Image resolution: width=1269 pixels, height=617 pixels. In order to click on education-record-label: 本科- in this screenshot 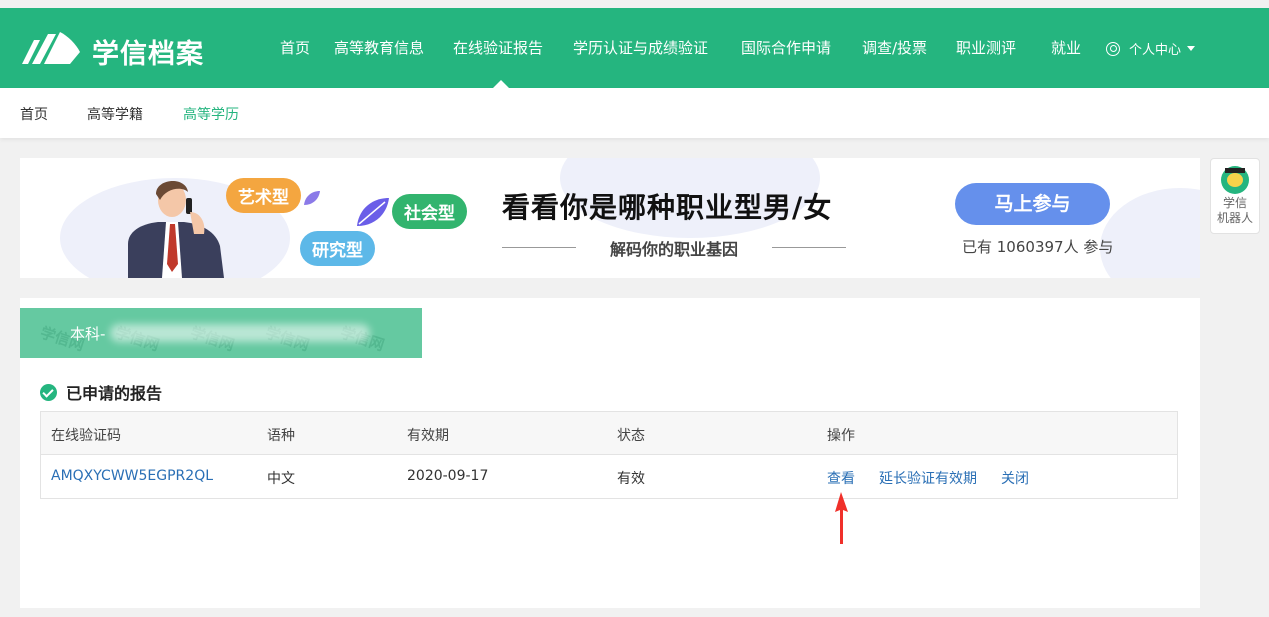, I will do `click(87, 333)`.